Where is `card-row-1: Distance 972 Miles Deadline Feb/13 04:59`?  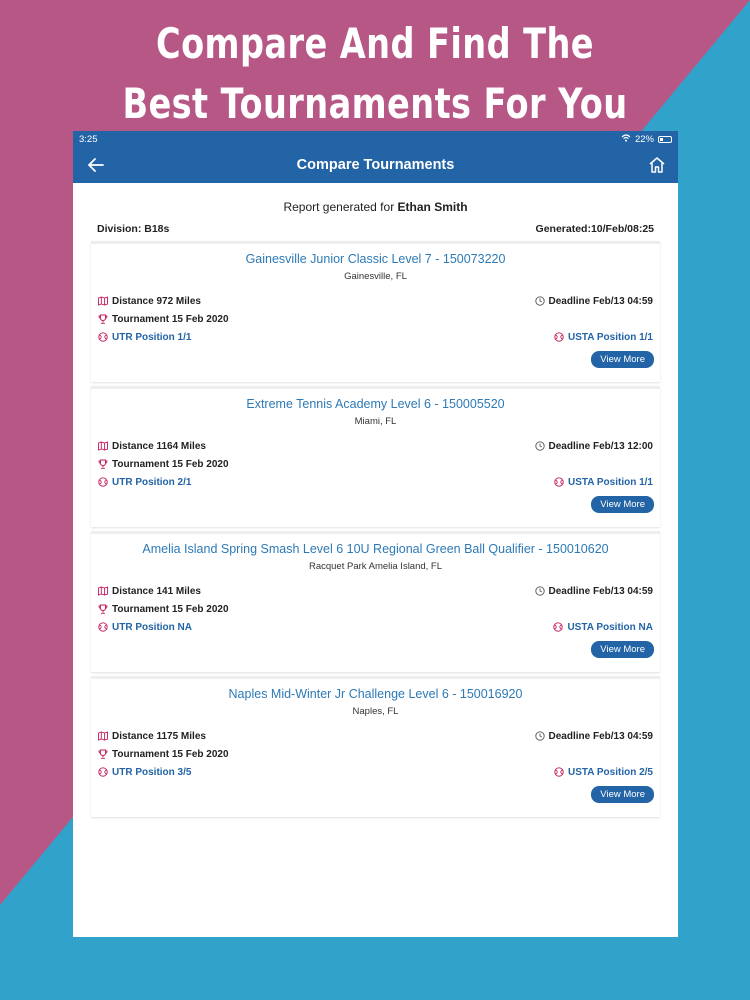
card-row-1: Distance 972 Miles Deadline Feb/13 04:59 is located at coordinates (375, 301).